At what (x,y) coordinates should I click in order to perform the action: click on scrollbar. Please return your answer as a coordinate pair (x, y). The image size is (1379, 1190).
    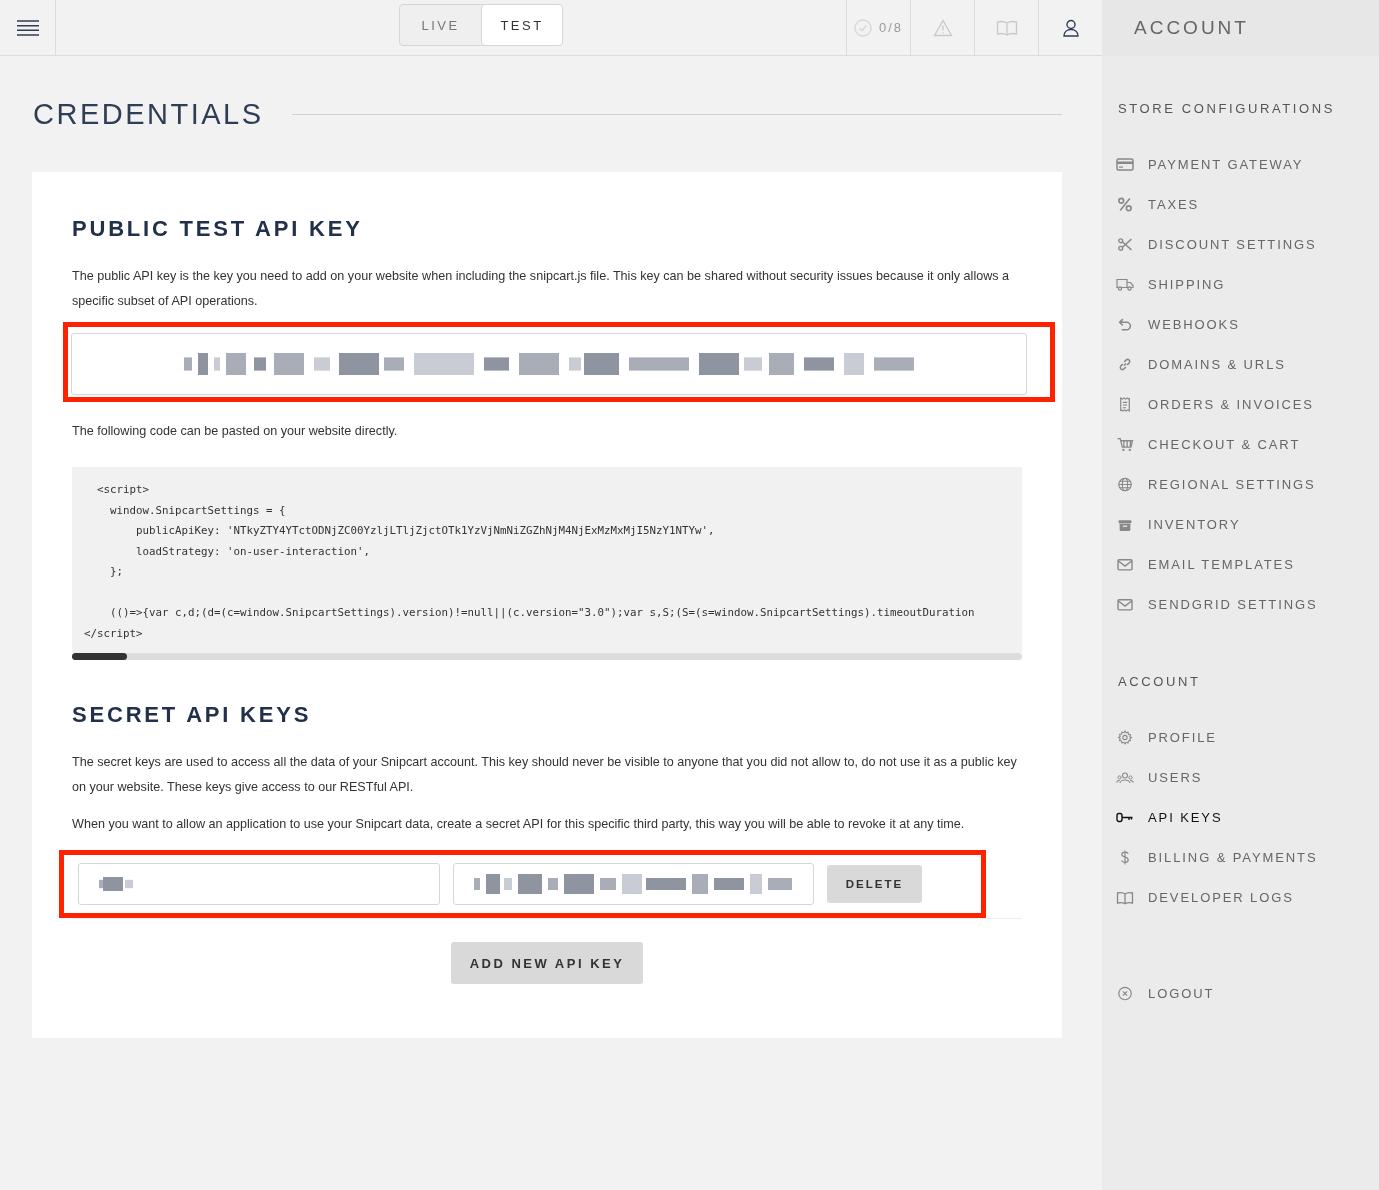
    Looking at the image, I should click on (547, 656).